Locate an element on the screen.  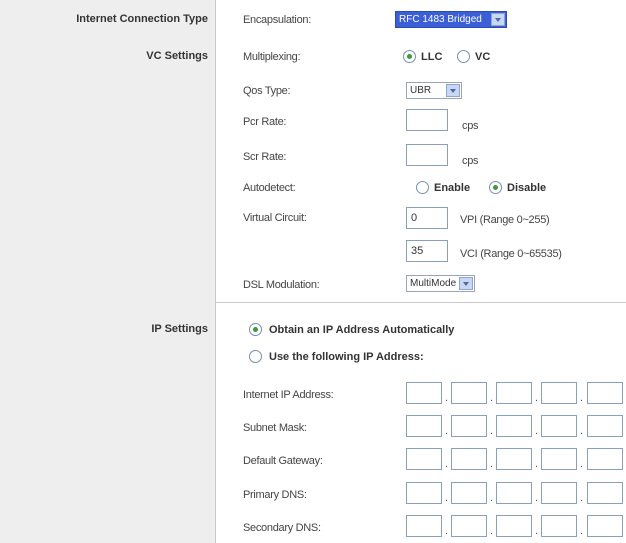
internet-ip-label: Internet IP Address: is located at coordinates (288, 395).